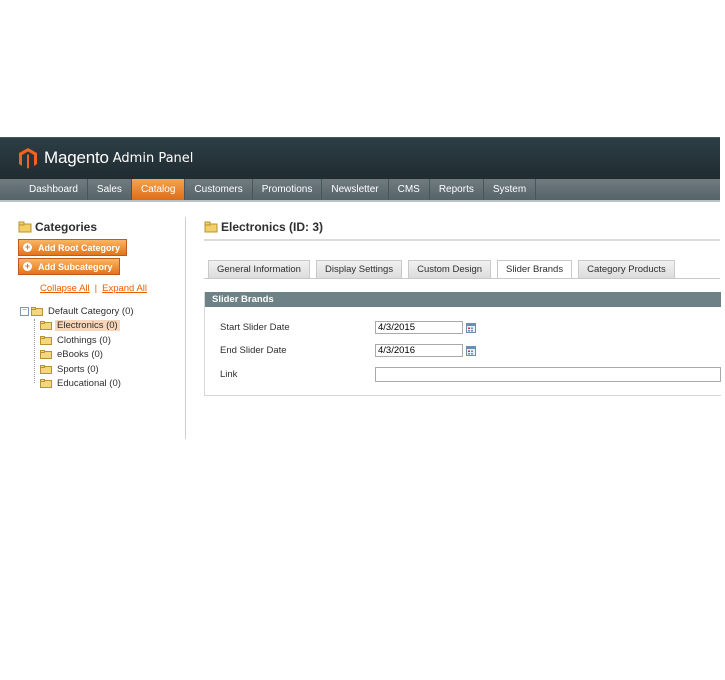 This screenshot has width=725, height=680. What do you see at coordinates (75, 266) in the screenshot?
I see `add-subcategory-label: Add Subcategory` at bounding box center [75, 266].